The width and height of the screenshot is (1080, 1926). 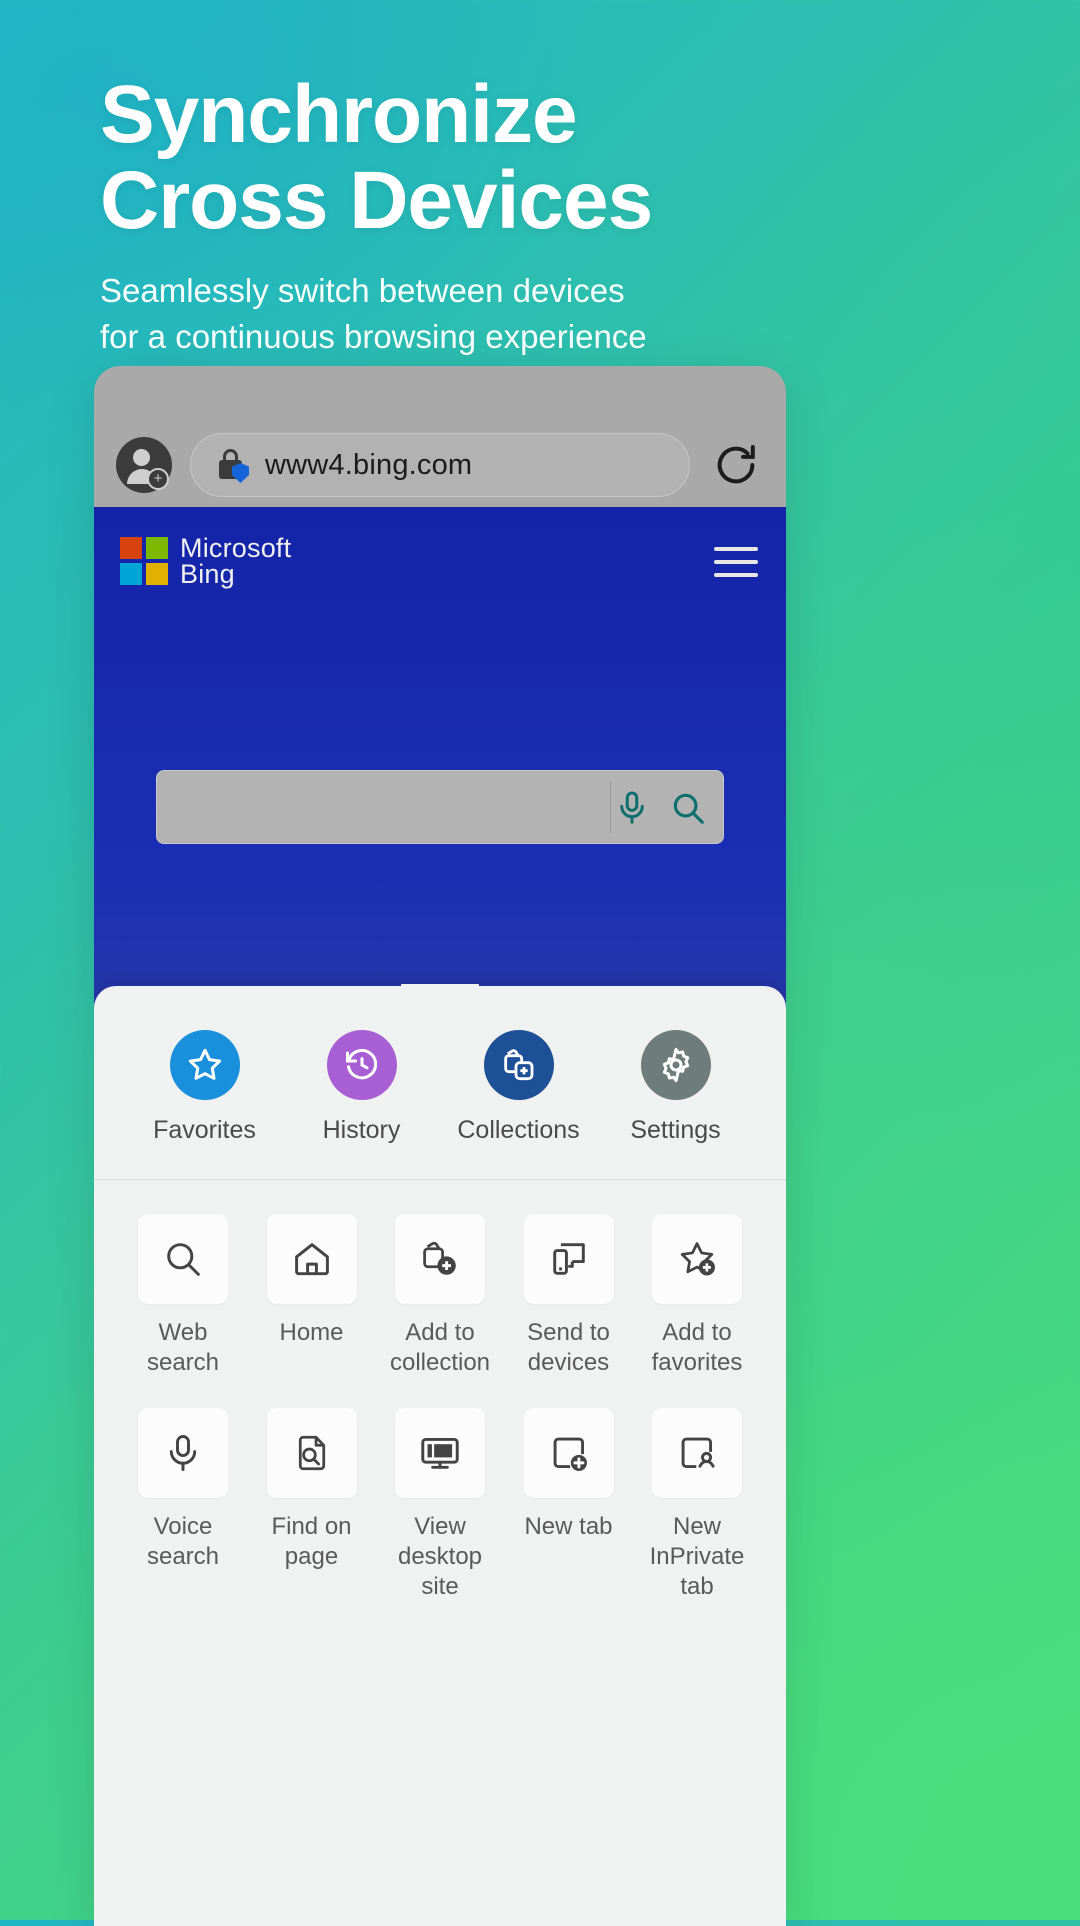 What do you see at coordinates (568, 1453) in the screenshot?
I see `new-tab-icon` at bounding box center [568, 1453].